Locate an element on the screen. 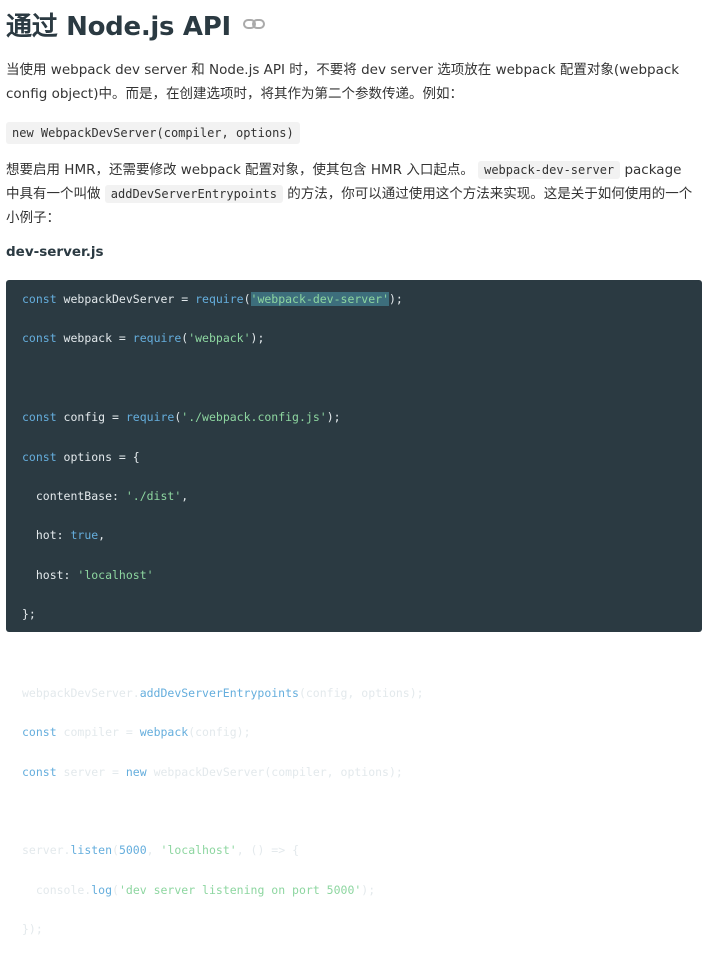 This screenshot has width=706, height=960. code-line-8: host: 'localhost' is located at coordinates (88, 574).